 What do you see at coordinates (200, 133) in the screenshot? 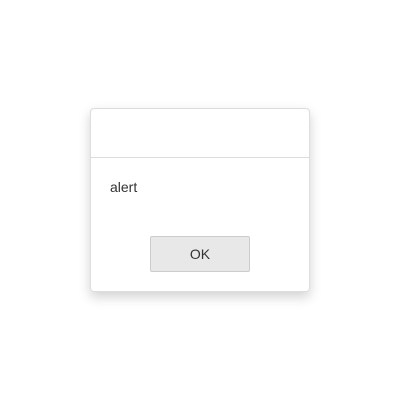
I see `dialog-header` at bounding box center [200, 133].